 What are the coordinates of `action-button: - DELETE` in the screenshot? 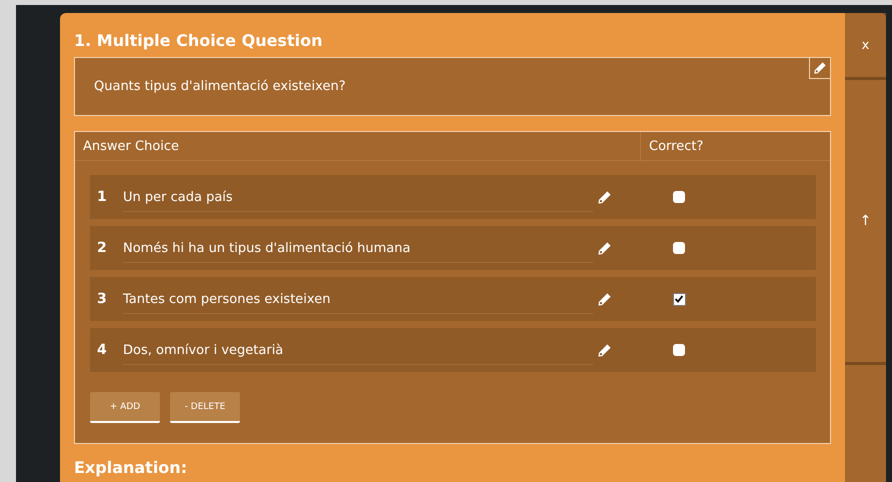 It's located at (205, 407).